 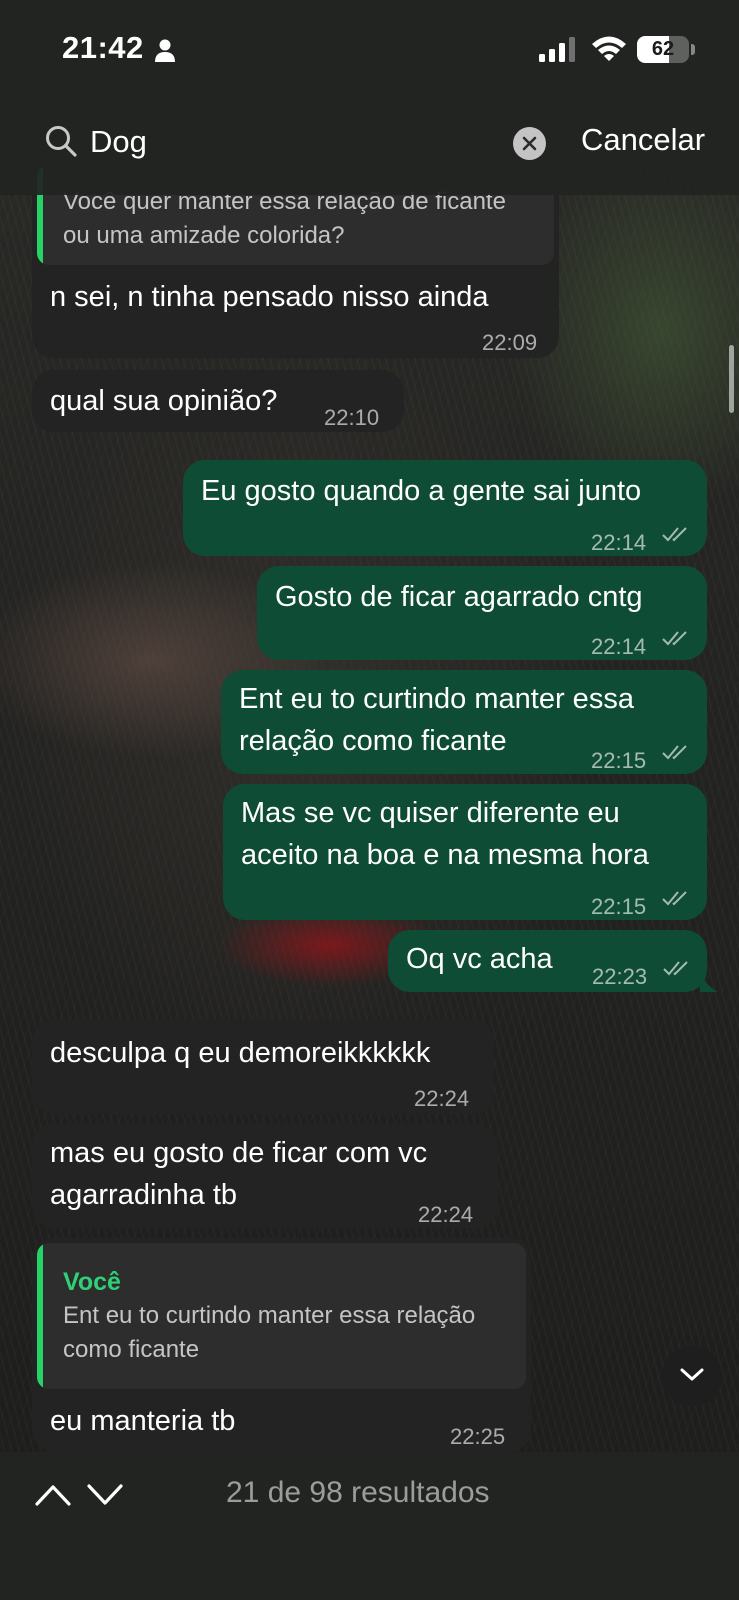 I want to click on scroll-down-button, so click(x=692, y=1376).